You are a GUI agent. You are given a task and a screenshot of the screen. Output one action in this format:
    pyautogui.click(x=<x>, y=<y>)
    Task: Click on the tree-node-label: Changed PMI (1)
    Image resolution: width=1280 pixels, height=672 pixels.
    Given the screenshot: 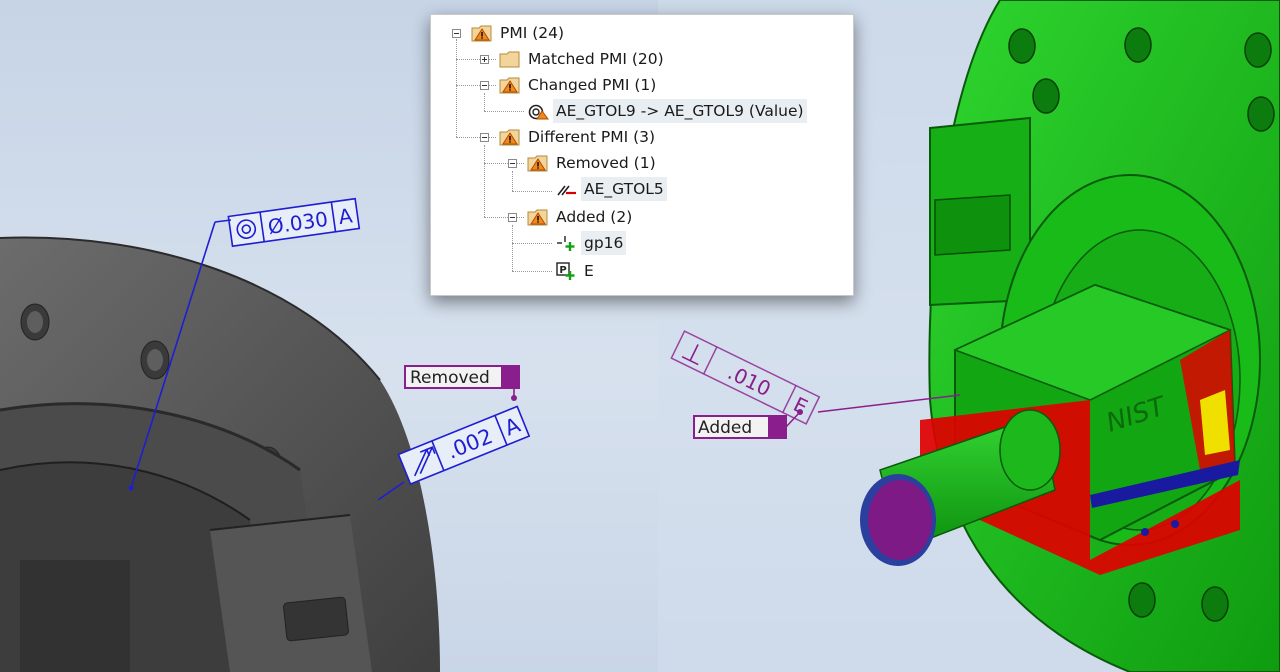 What is the action you would take?
    pyautogui.click(x=592, y=85)
    